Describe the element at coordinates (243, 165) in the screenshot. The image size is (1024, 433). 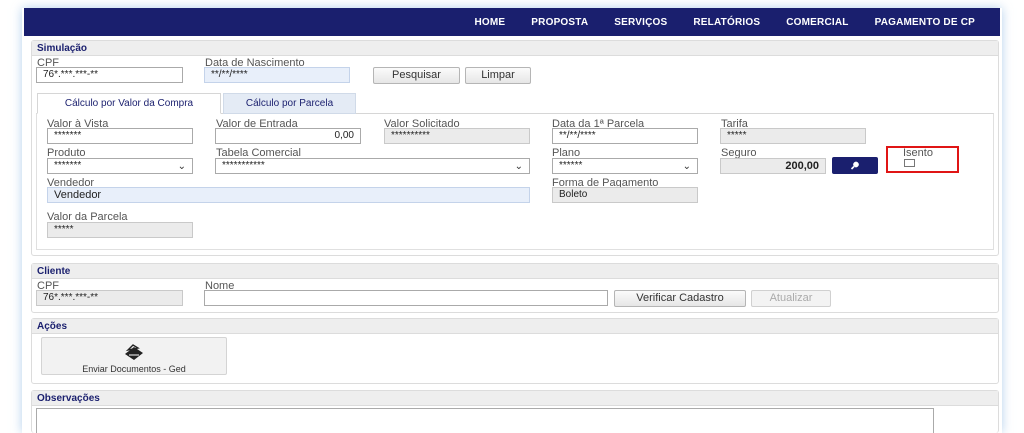
I see `tabela-value: ***********` at that location.